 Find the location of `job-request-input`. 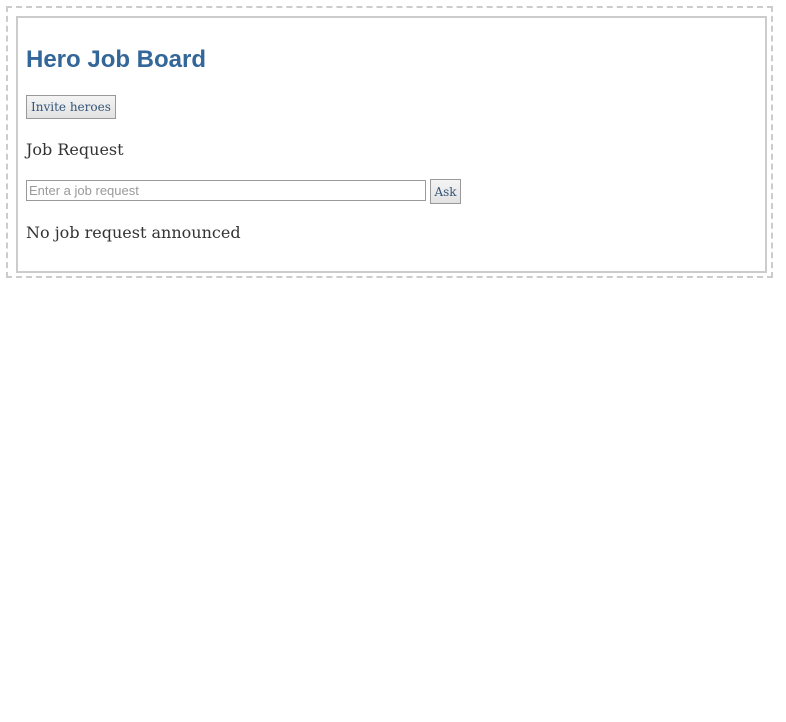

job-request-input is located at coordinates (226, 190).